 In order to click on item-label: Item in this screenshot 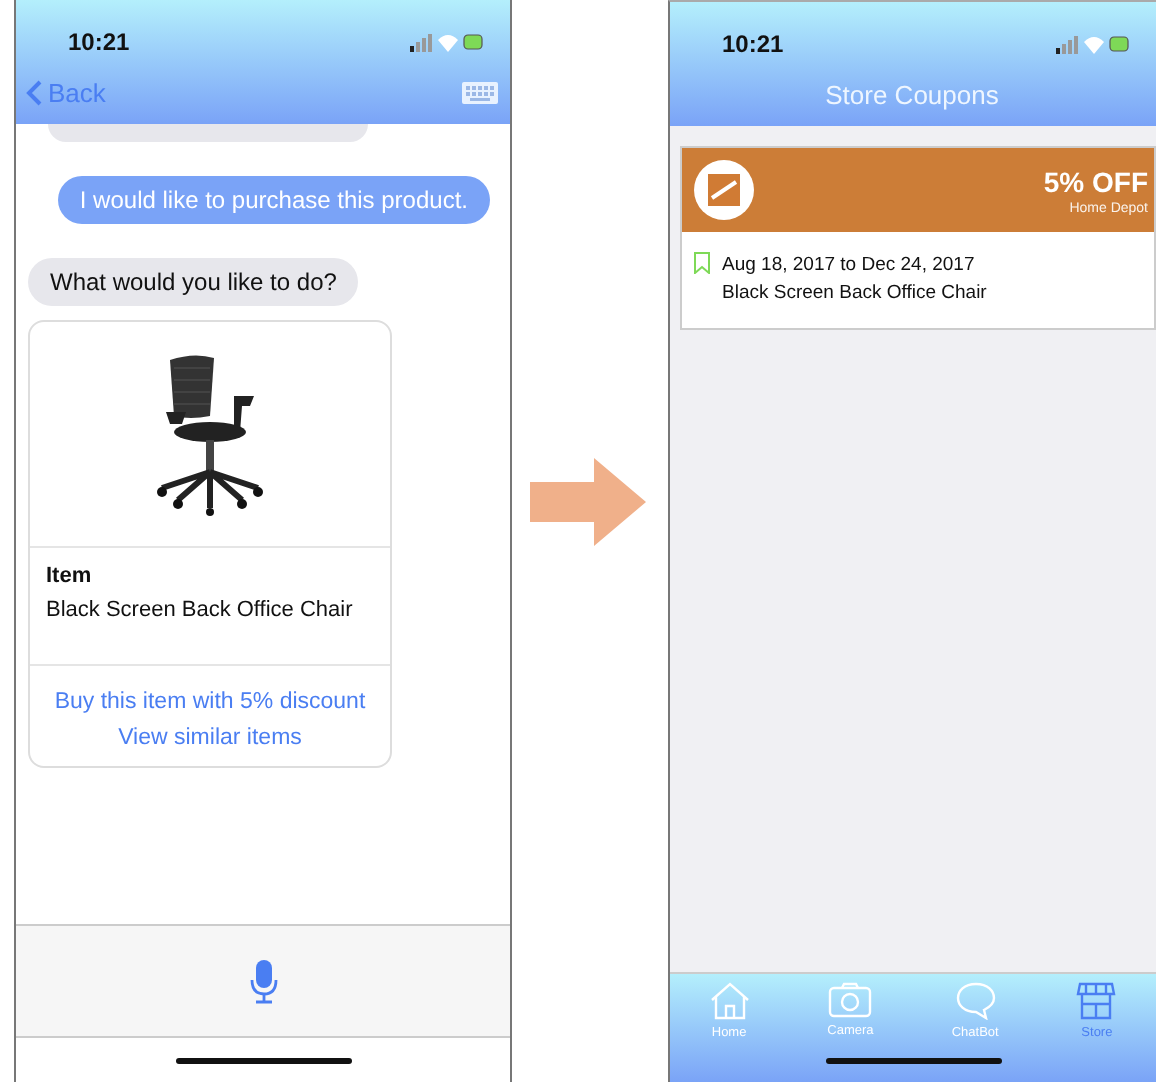, I will do `click(70, 576)`.